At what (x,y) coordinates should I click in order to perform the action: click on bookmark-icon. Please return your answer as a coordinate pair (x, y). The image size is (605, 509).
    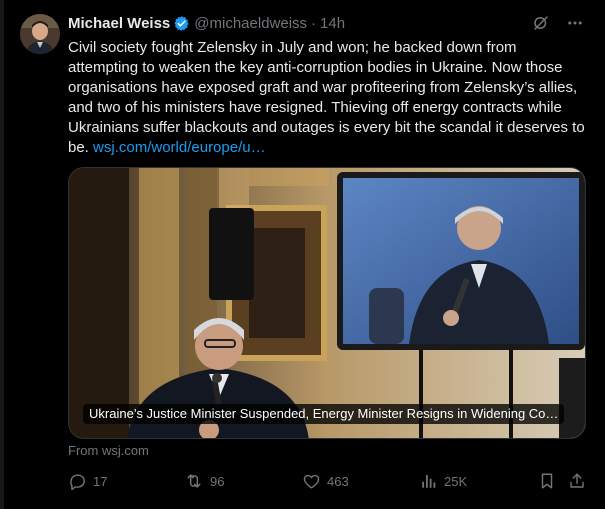
    Looking at the image, I should click on (547, 481).